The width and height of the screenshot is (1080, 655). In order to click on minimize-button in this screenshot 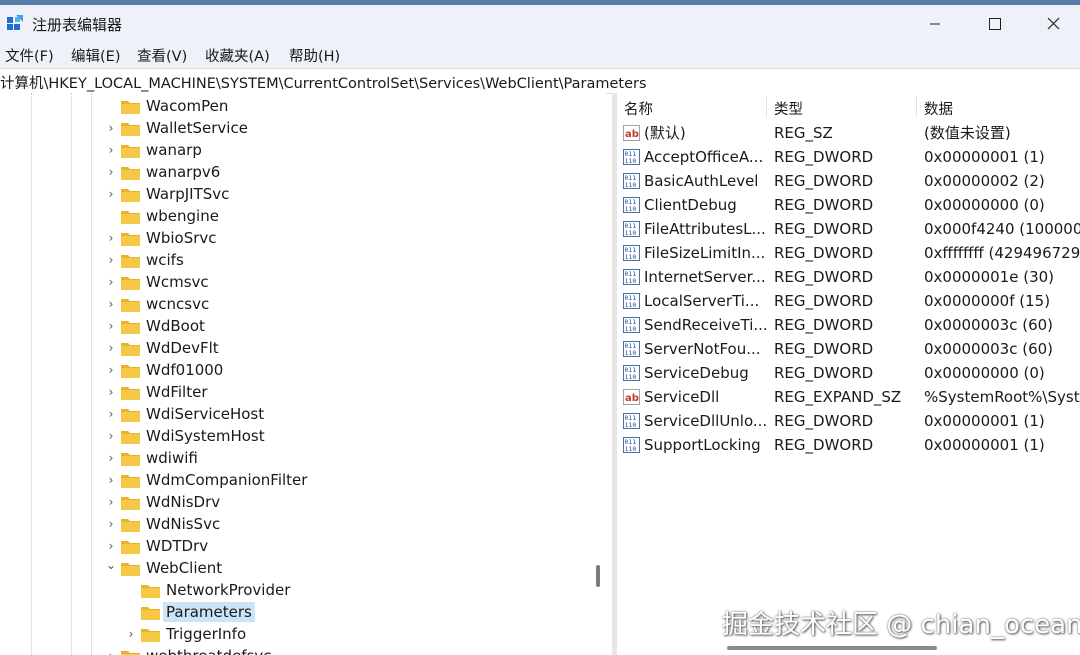, I will do `click(935, 23)`.